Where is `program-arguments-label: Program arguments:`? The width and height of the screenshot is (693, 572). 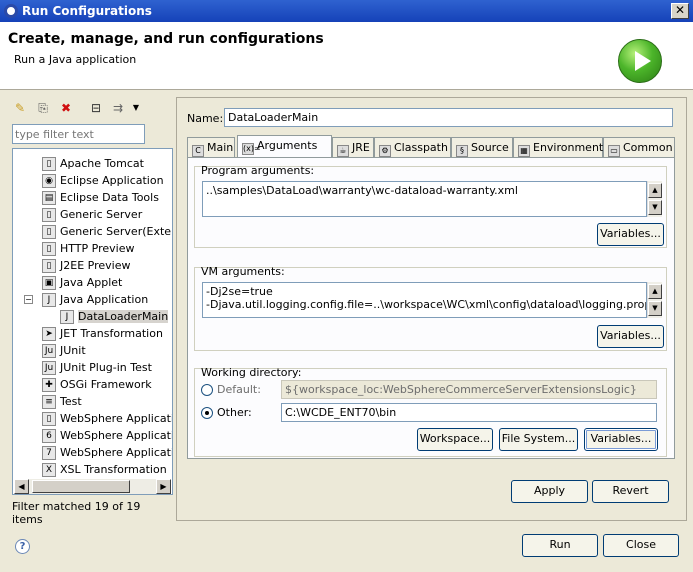 program-arguments-label: Program arguments: is located at coordinates (258, 170).